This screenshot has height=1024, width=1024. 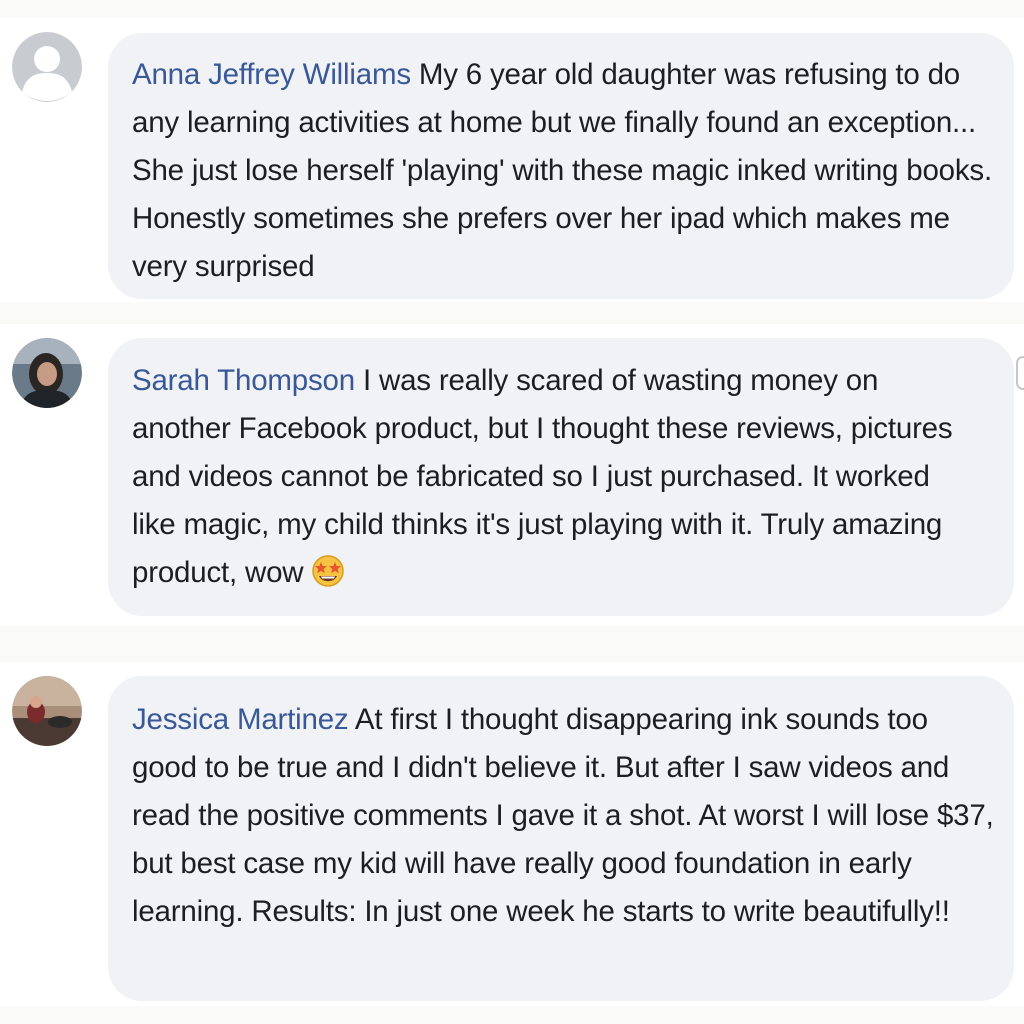 I want to click on comment-author-link: Anna Jeffrey Williams, so click(x=271, y=74).